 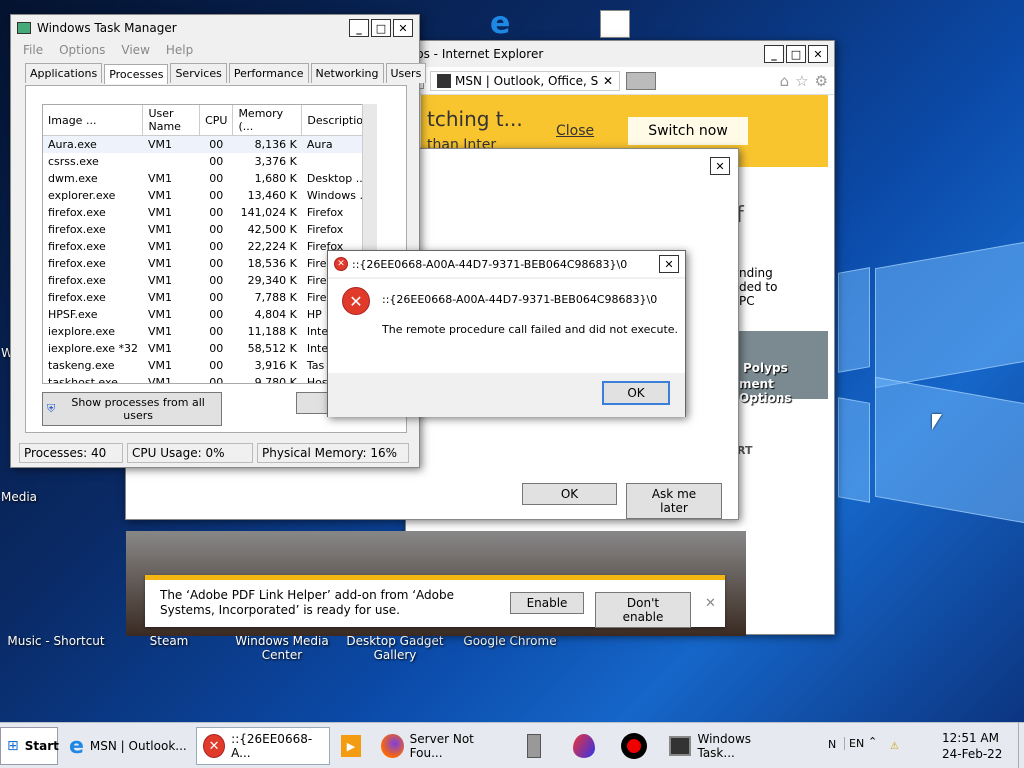 I want to click on ie-tab-msn: MSN | Outlook, Office, Sky... ✕, so click(x=525, y=80).